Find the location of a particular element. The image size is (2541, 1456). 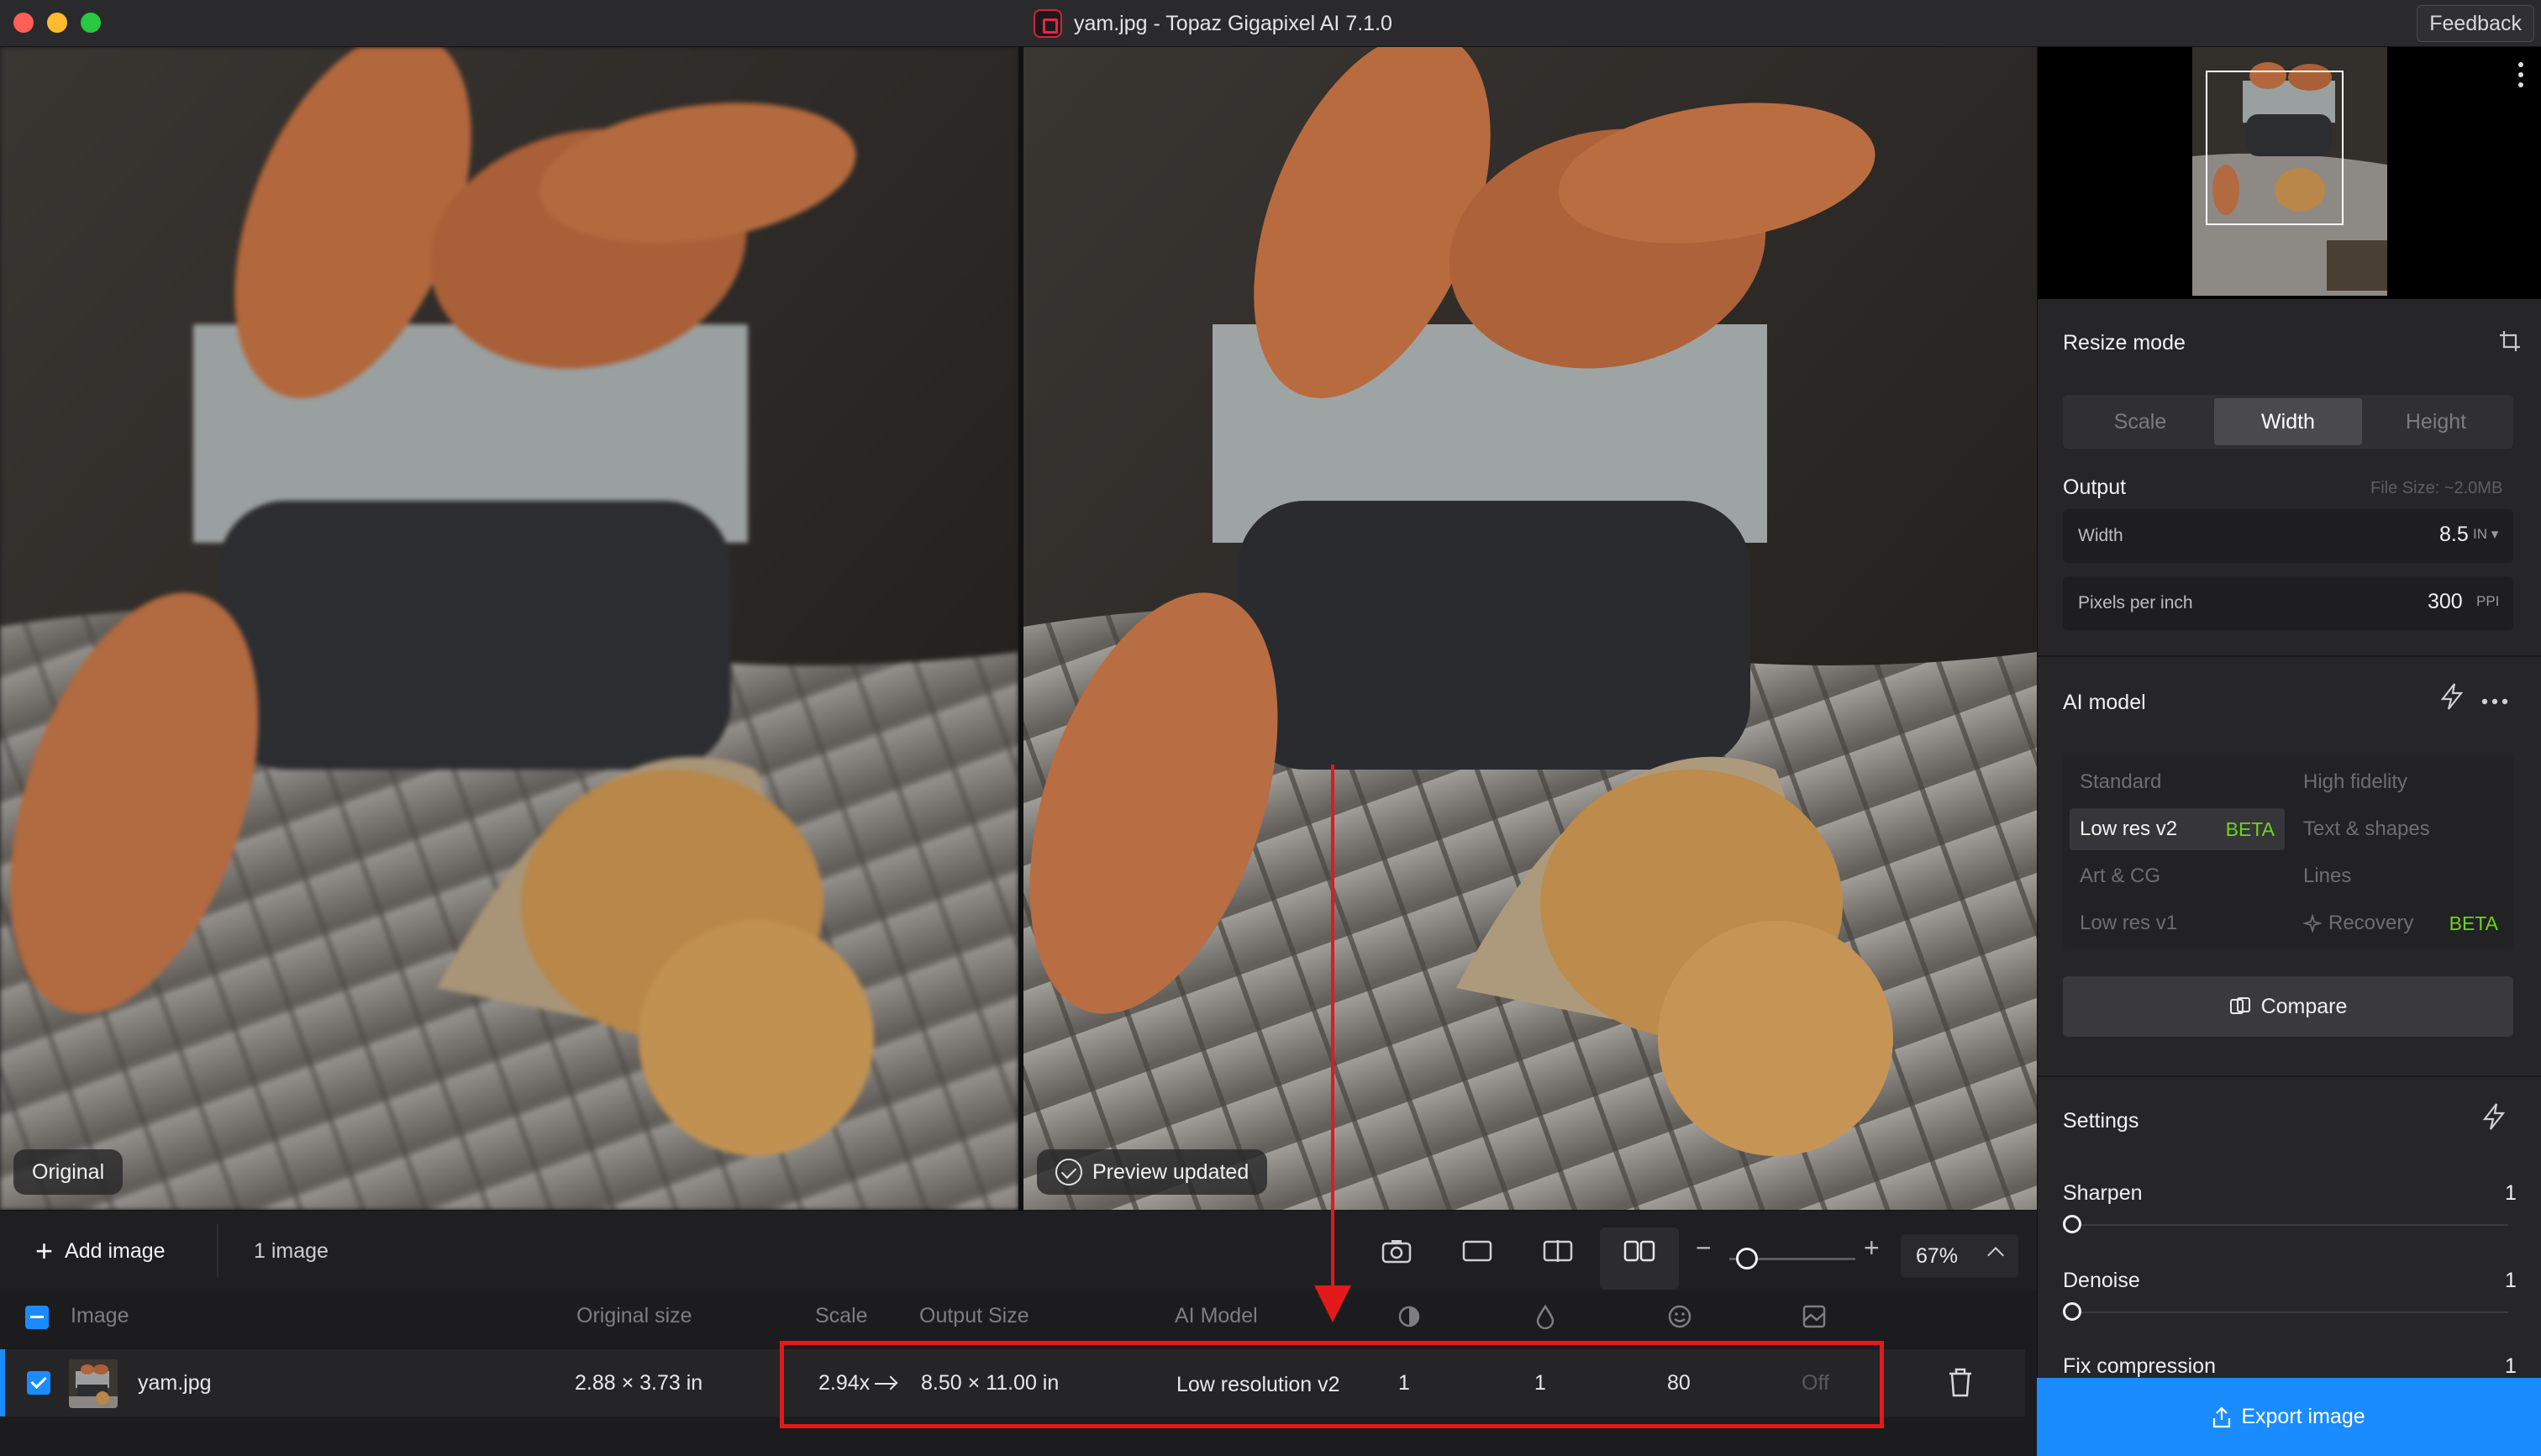

close-window-button is located at coordinates (23, 23).